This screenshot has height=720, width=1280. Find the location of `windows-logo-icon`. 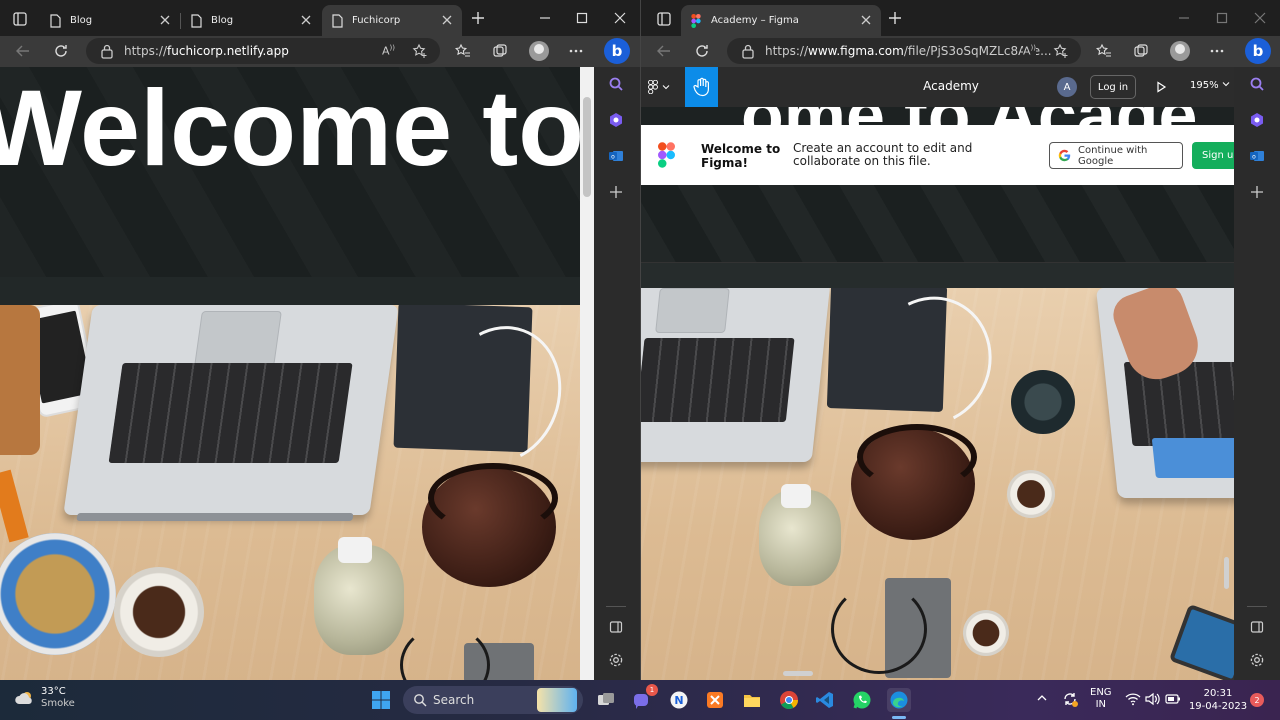

windows-logo-icon is located at coordinates (381, 700).